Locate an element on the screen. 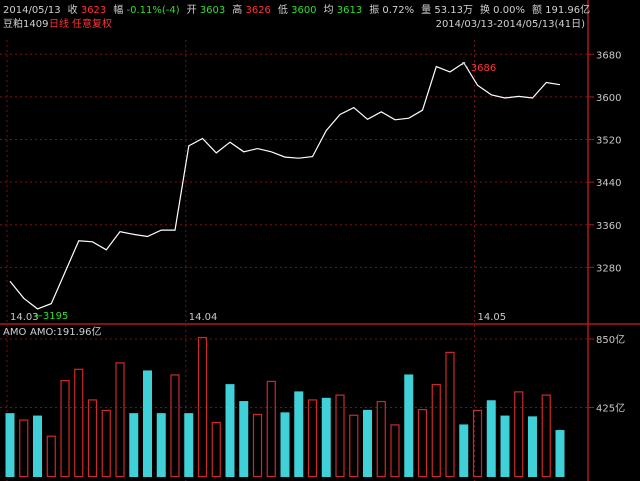 The height and width of the screenshot is (481, 640). period-label: 日线 is located at coordinates (59, 23).